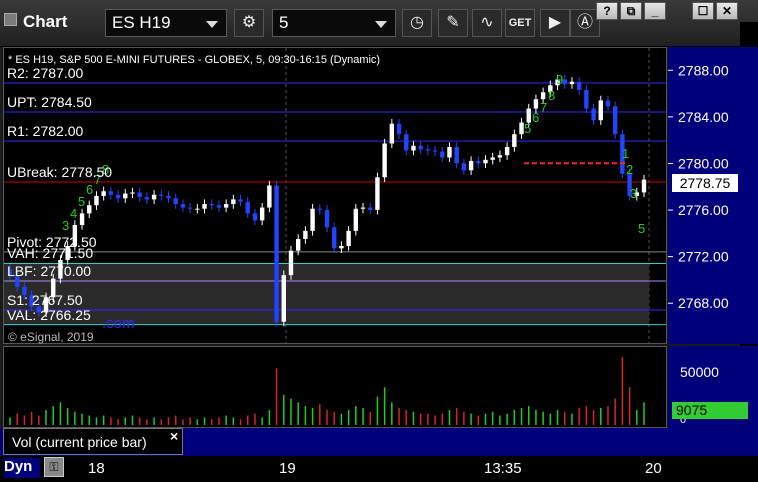  I want to click on play-button: ▶, so click(555, 23).